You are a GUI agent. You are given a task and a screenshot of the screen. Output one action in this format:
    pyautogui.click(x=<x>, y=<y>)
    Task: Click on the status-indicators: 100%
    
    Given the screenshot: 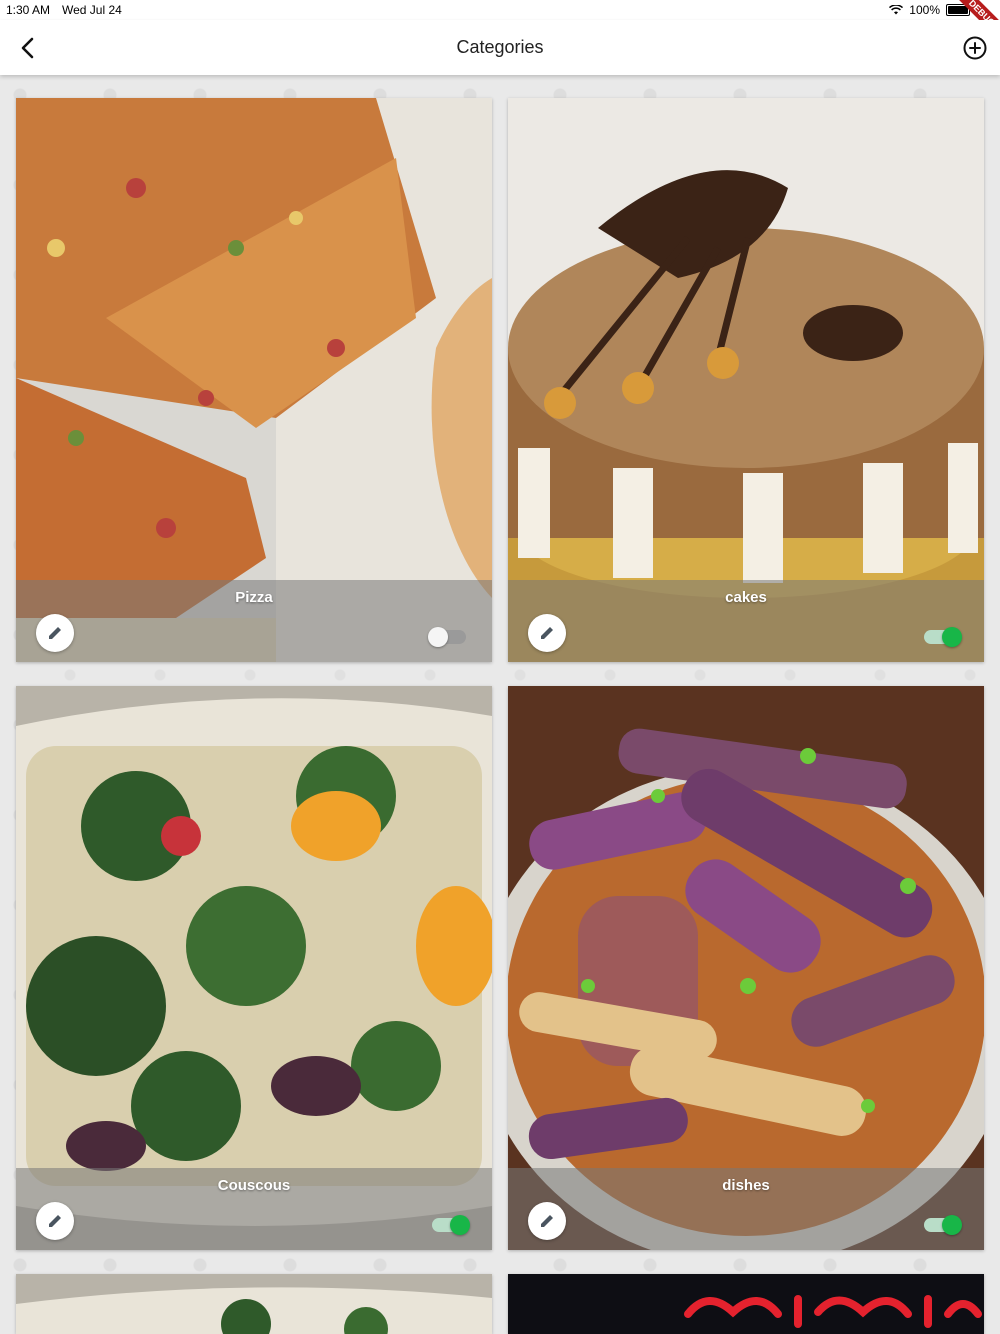 What is the action you would take?
    pyautogui.click(x=929, y=10)
    